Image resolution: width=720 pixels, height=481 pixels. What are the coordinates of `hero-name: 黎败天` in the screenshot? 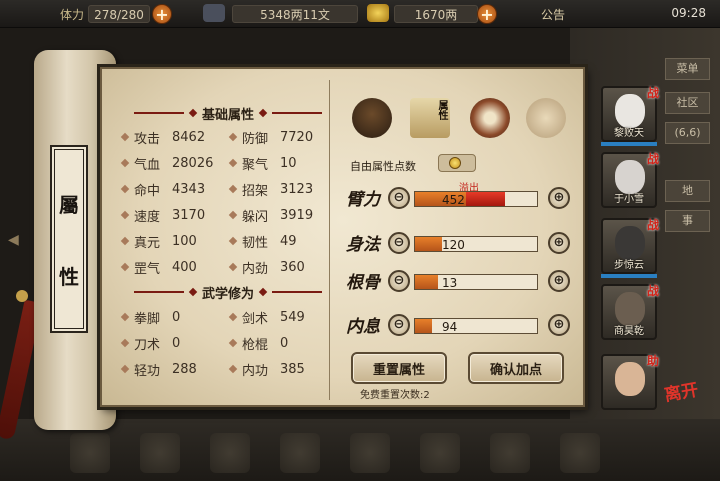 It's located at (629, 133).